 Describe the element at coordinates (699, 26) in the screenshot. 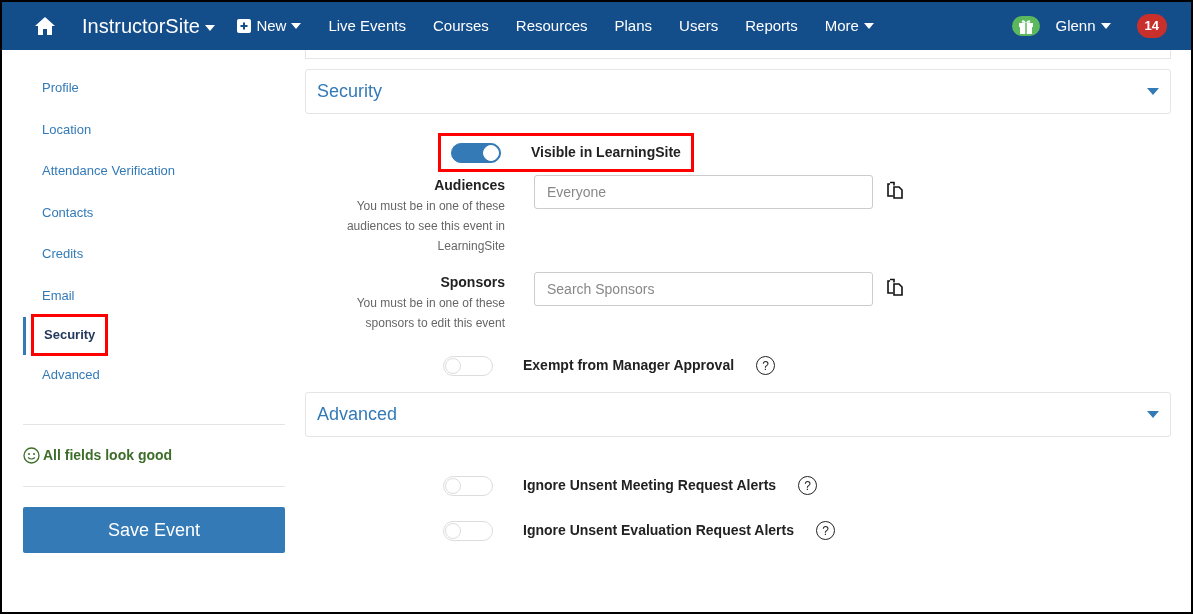

I see `nav-link: Users` at that location.